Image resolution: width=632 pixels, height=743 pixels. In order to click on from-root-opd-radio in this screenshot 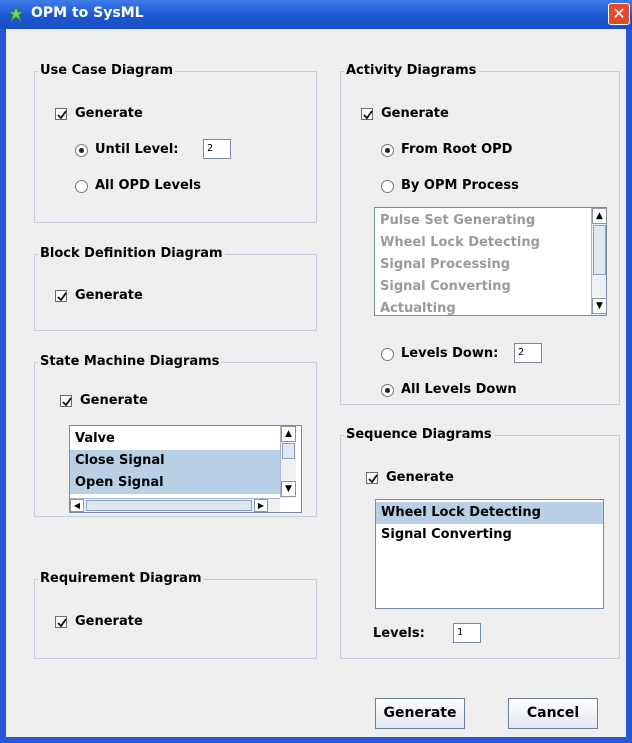, I will do `click(387, 150)`.